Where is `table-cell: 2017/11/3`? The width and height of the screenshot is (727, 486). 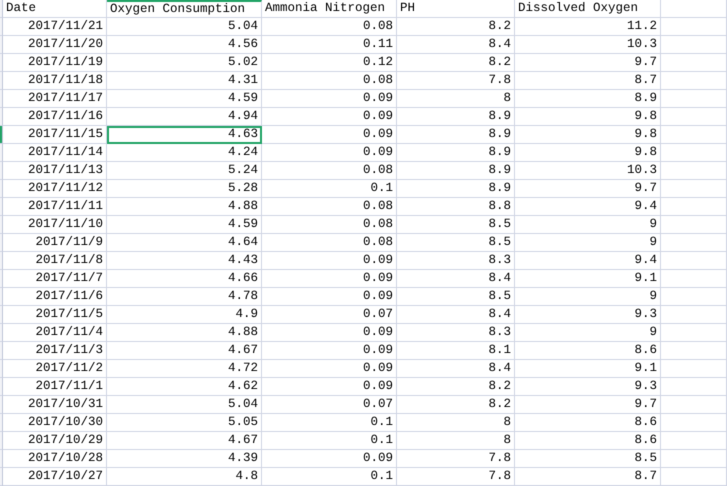 table-cell: 2017/11/3 is located at coordinates (55, 351).